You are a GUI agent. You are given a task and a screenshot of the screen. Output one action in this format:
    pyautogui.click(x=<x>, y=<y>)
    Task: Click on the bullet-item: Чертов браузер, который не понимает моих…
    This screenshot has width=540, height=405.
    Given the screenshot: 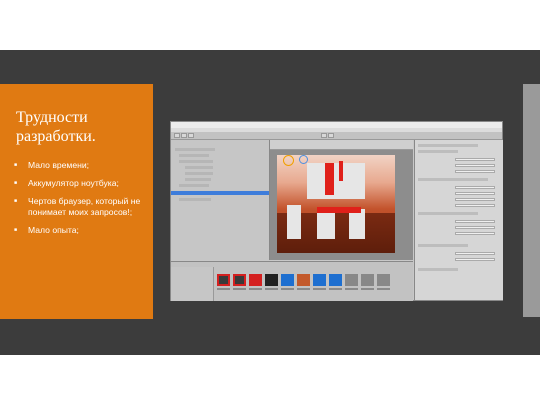 What is the action you would take?
    pyautogui.click(x=82, y=207)
    